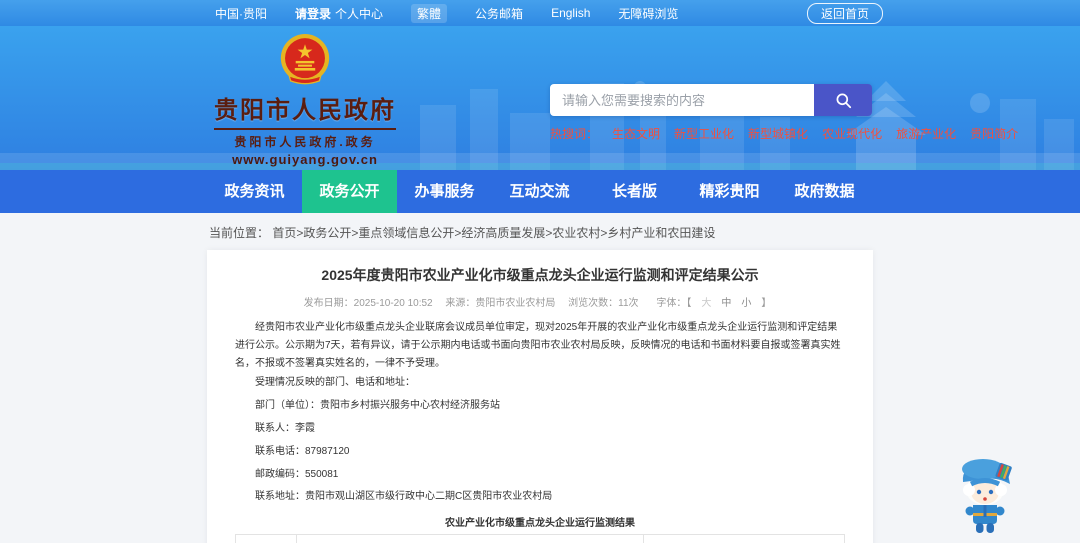 This screenshot has width=1080, height=543. What do you see at coordinates (470, 538) in the screenshot?
I see `col-header-company: 企业名称` at bounding box center [470, 538].